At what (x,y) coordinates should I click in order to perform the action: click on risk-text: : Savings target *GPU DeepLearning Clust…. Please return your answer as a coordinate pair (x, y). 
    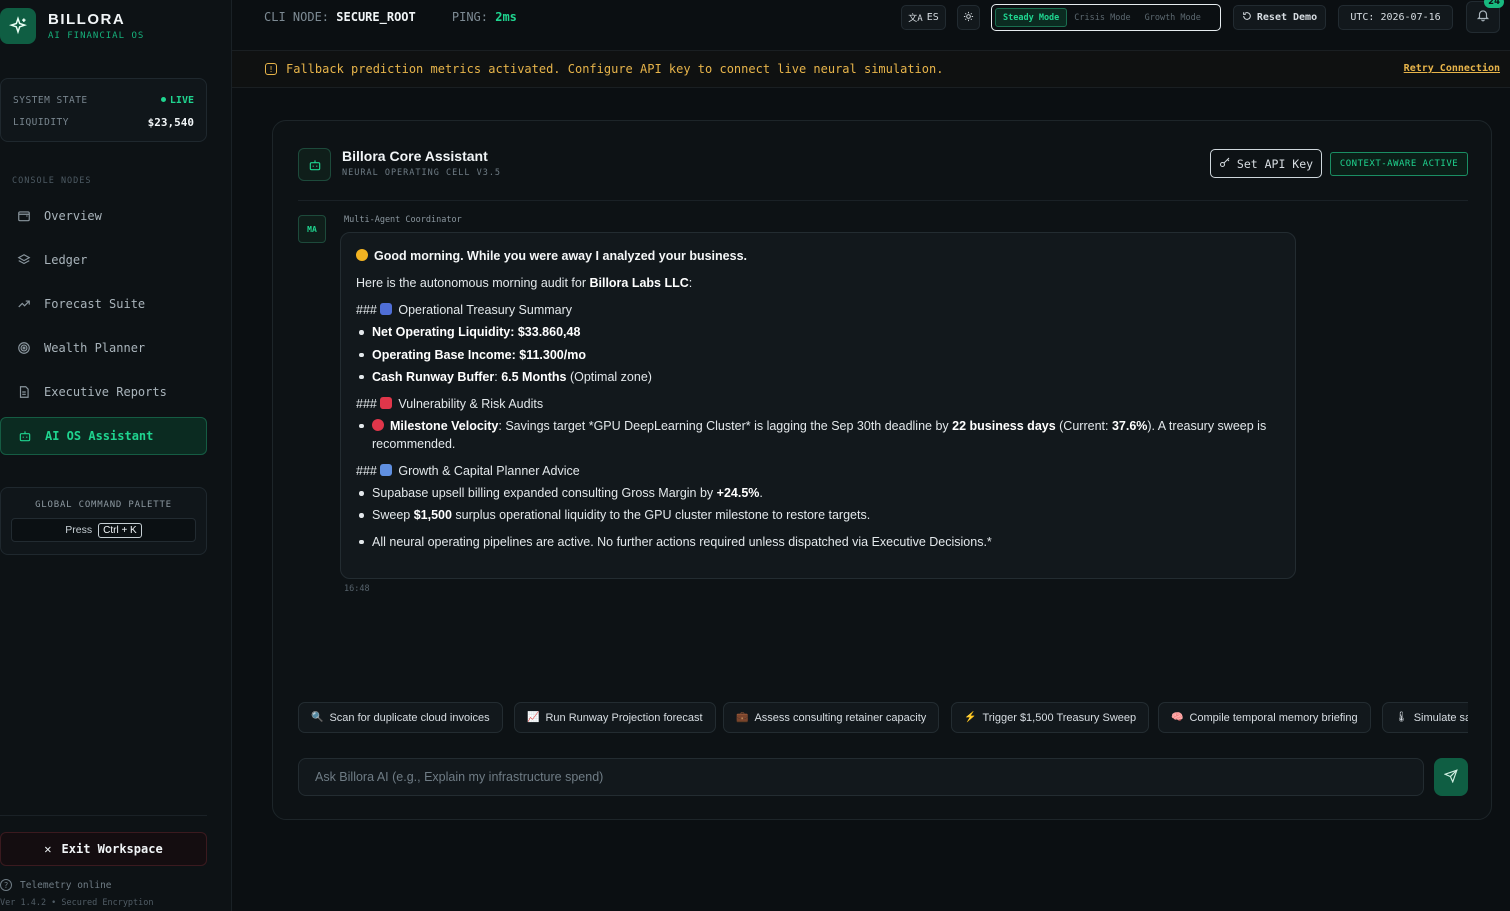
    Looking at the image, I should click on (725, 425).